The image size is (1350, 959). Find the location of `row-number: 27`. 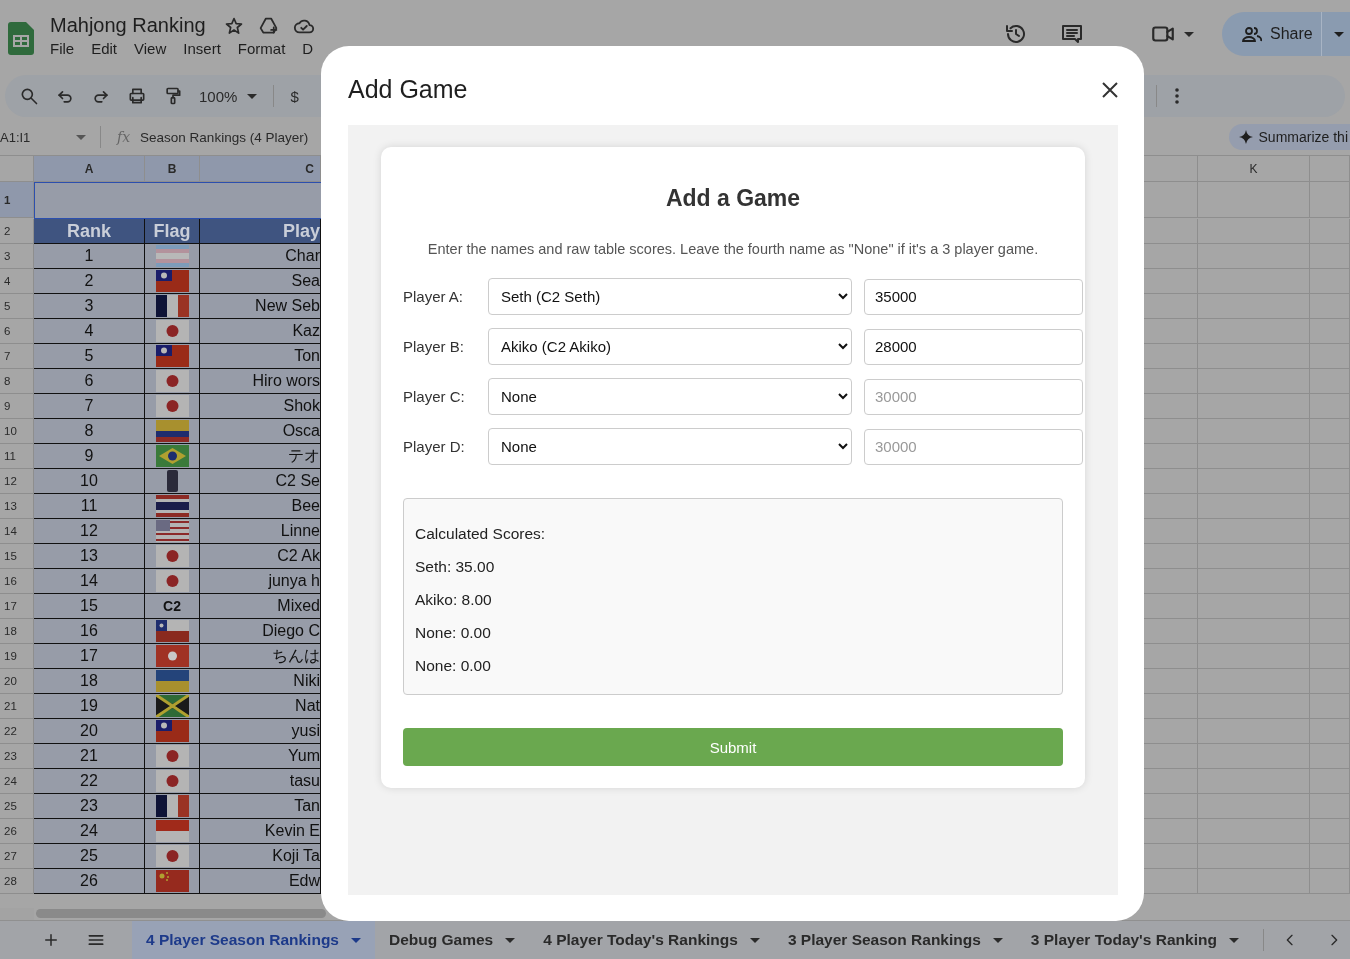

row-number: 27 is located at coordinates (10, 856).